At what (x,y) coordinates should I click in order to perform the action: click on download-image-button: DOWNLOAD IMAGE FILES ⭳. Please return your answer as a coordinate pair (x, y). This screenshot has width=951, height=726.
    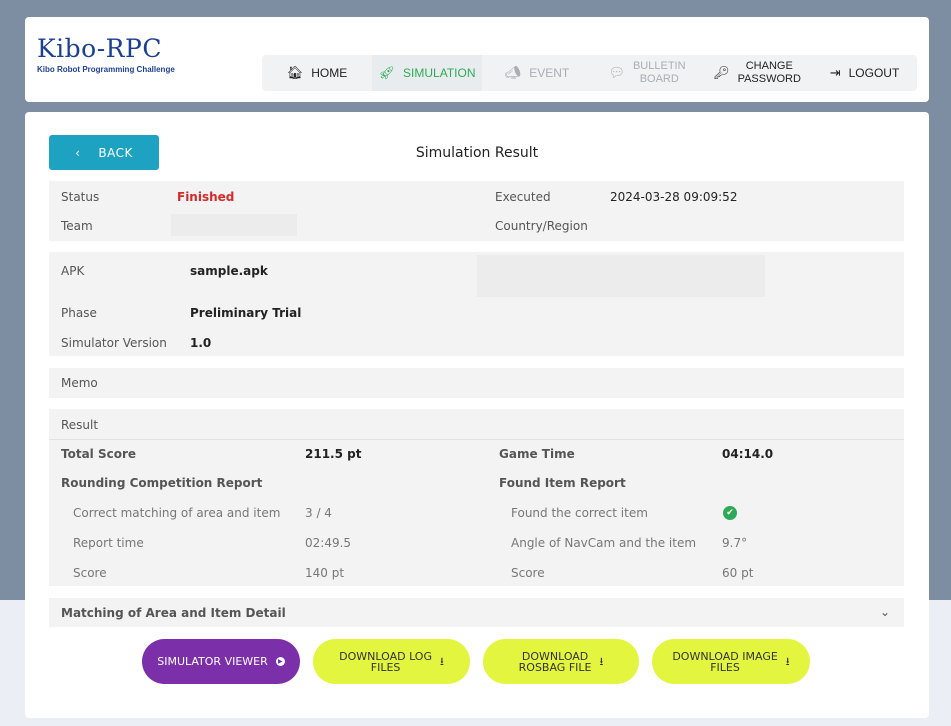
    Looking at the image, I should click on (731, 661).